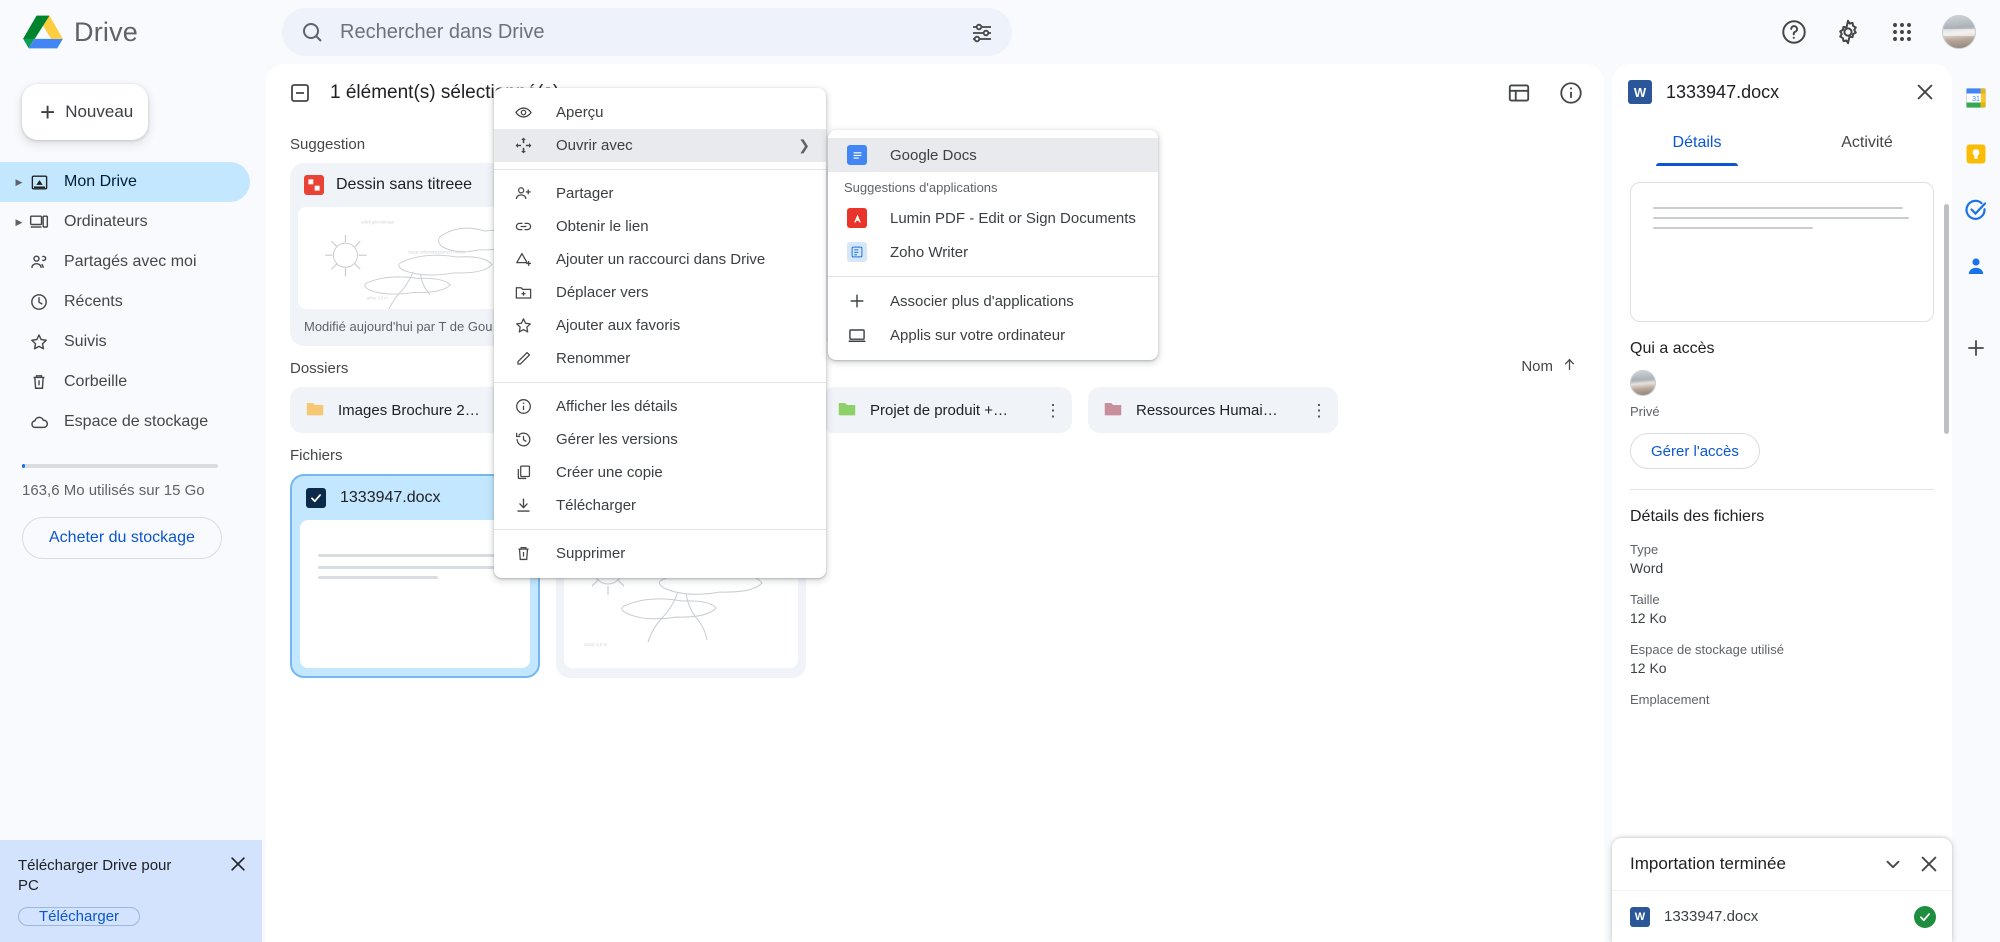  What do you see at coordinates (390, 497) in the screenshot?
I see `file-name: 1333947.docx` at bounding box center [390, 497].